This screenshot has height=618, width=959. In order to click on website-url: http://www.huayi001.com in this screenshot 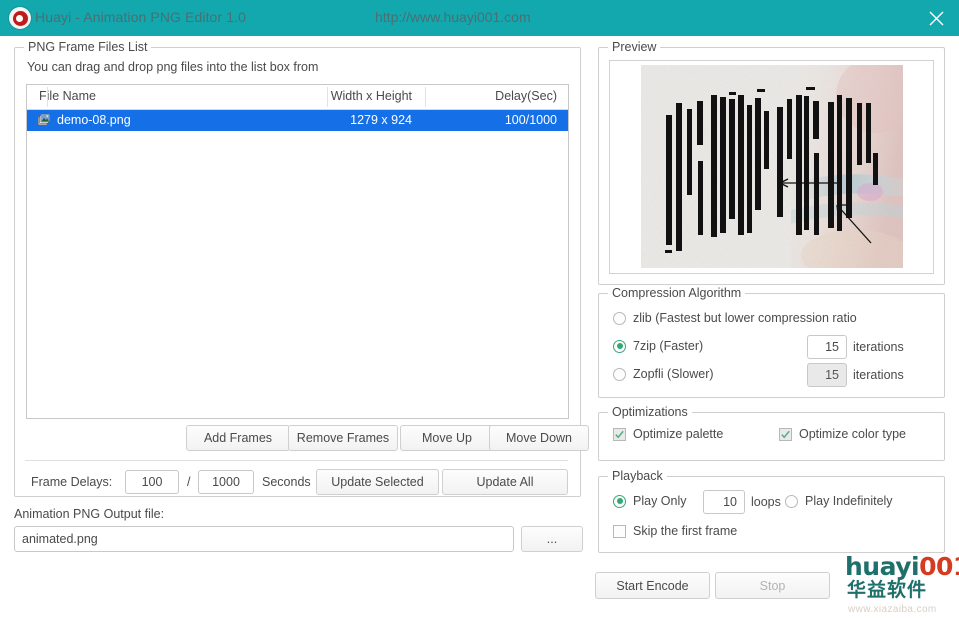, I will do `click(453, 17)`.